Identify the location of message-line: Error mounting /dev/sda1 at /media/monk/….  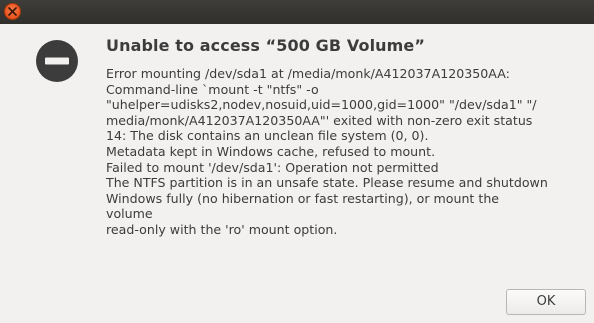
(308, 73).